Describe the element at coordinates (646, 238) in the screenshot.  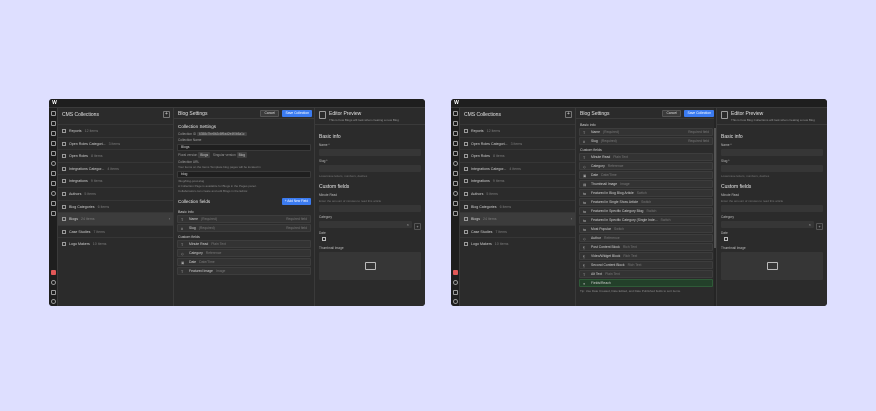
I see `field-row-author: ◇ Author Reference` at that location.